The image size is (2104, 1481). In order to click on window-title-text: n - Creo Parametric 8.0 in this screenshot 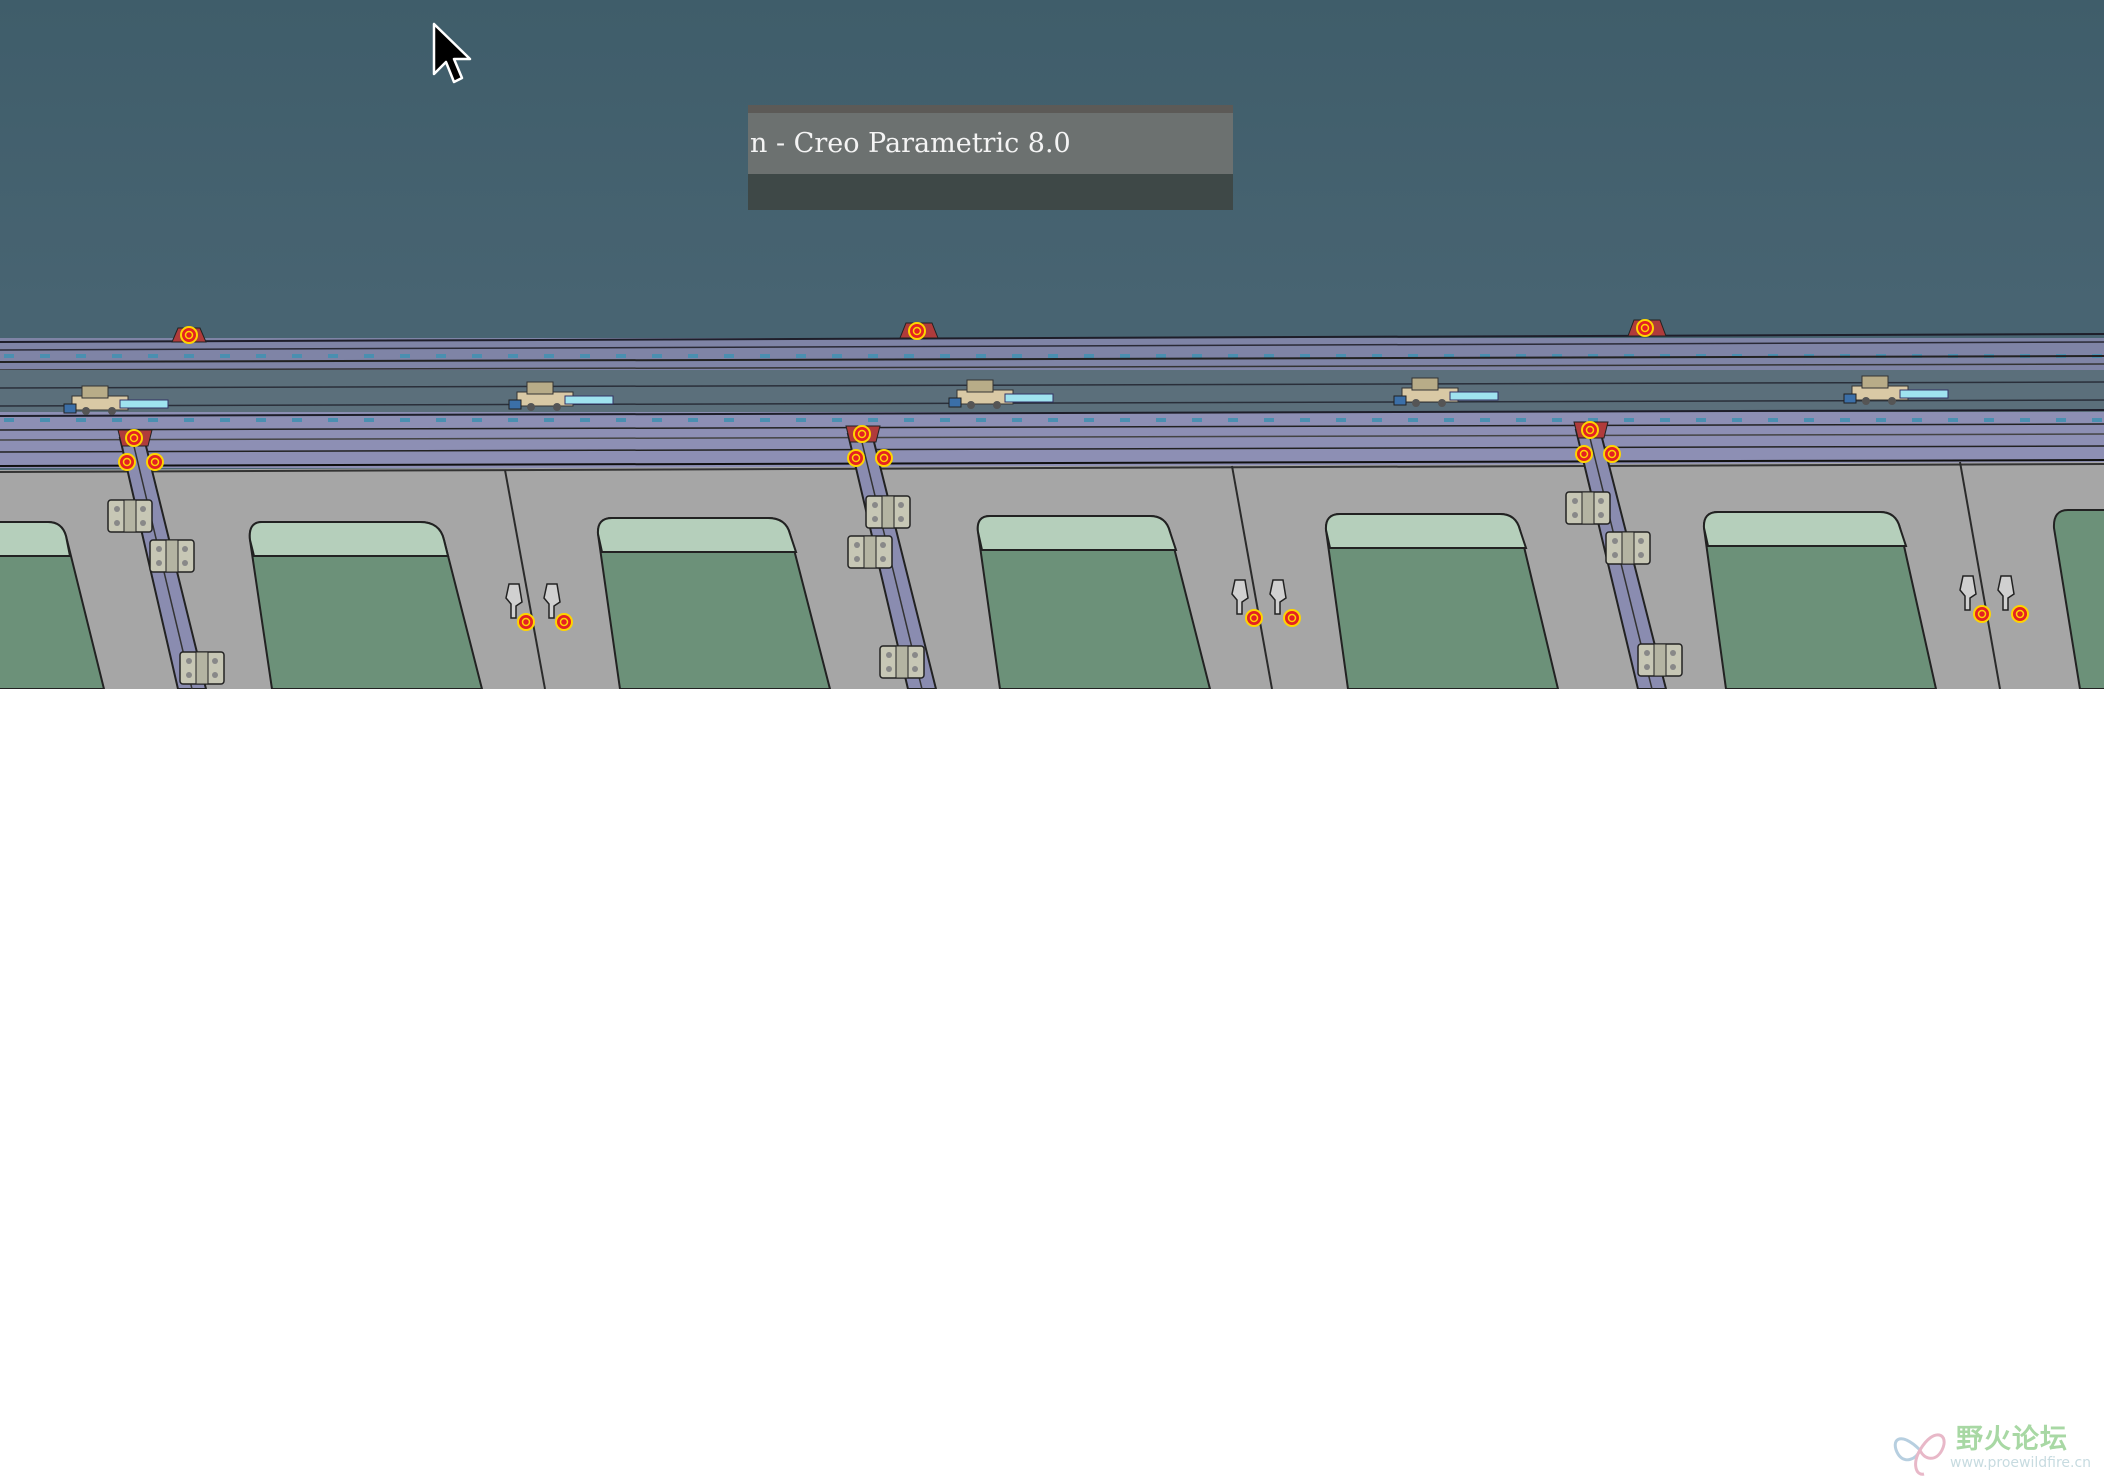, I will do `click(990, 143)`.